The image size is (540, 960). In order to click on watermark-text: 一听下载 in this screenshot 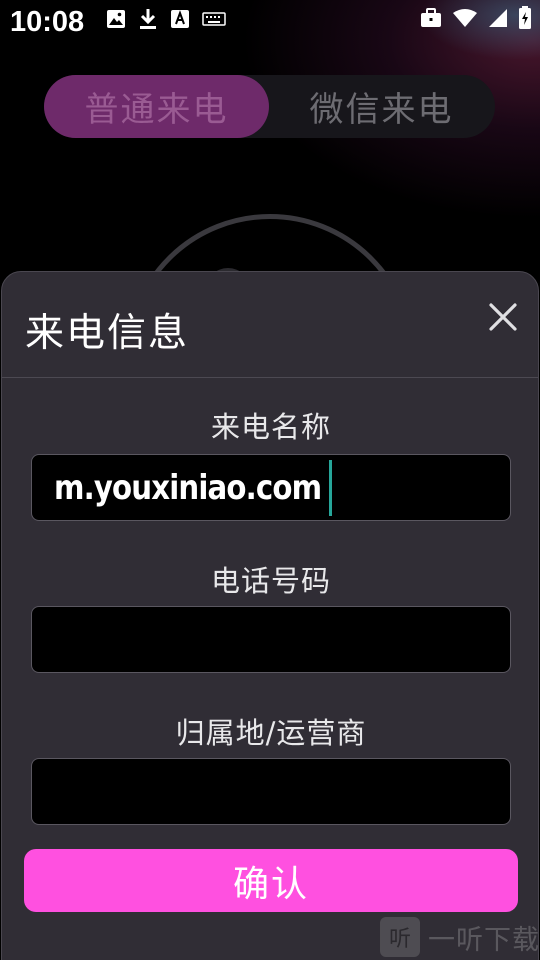, I will do `click(484, 940)`.